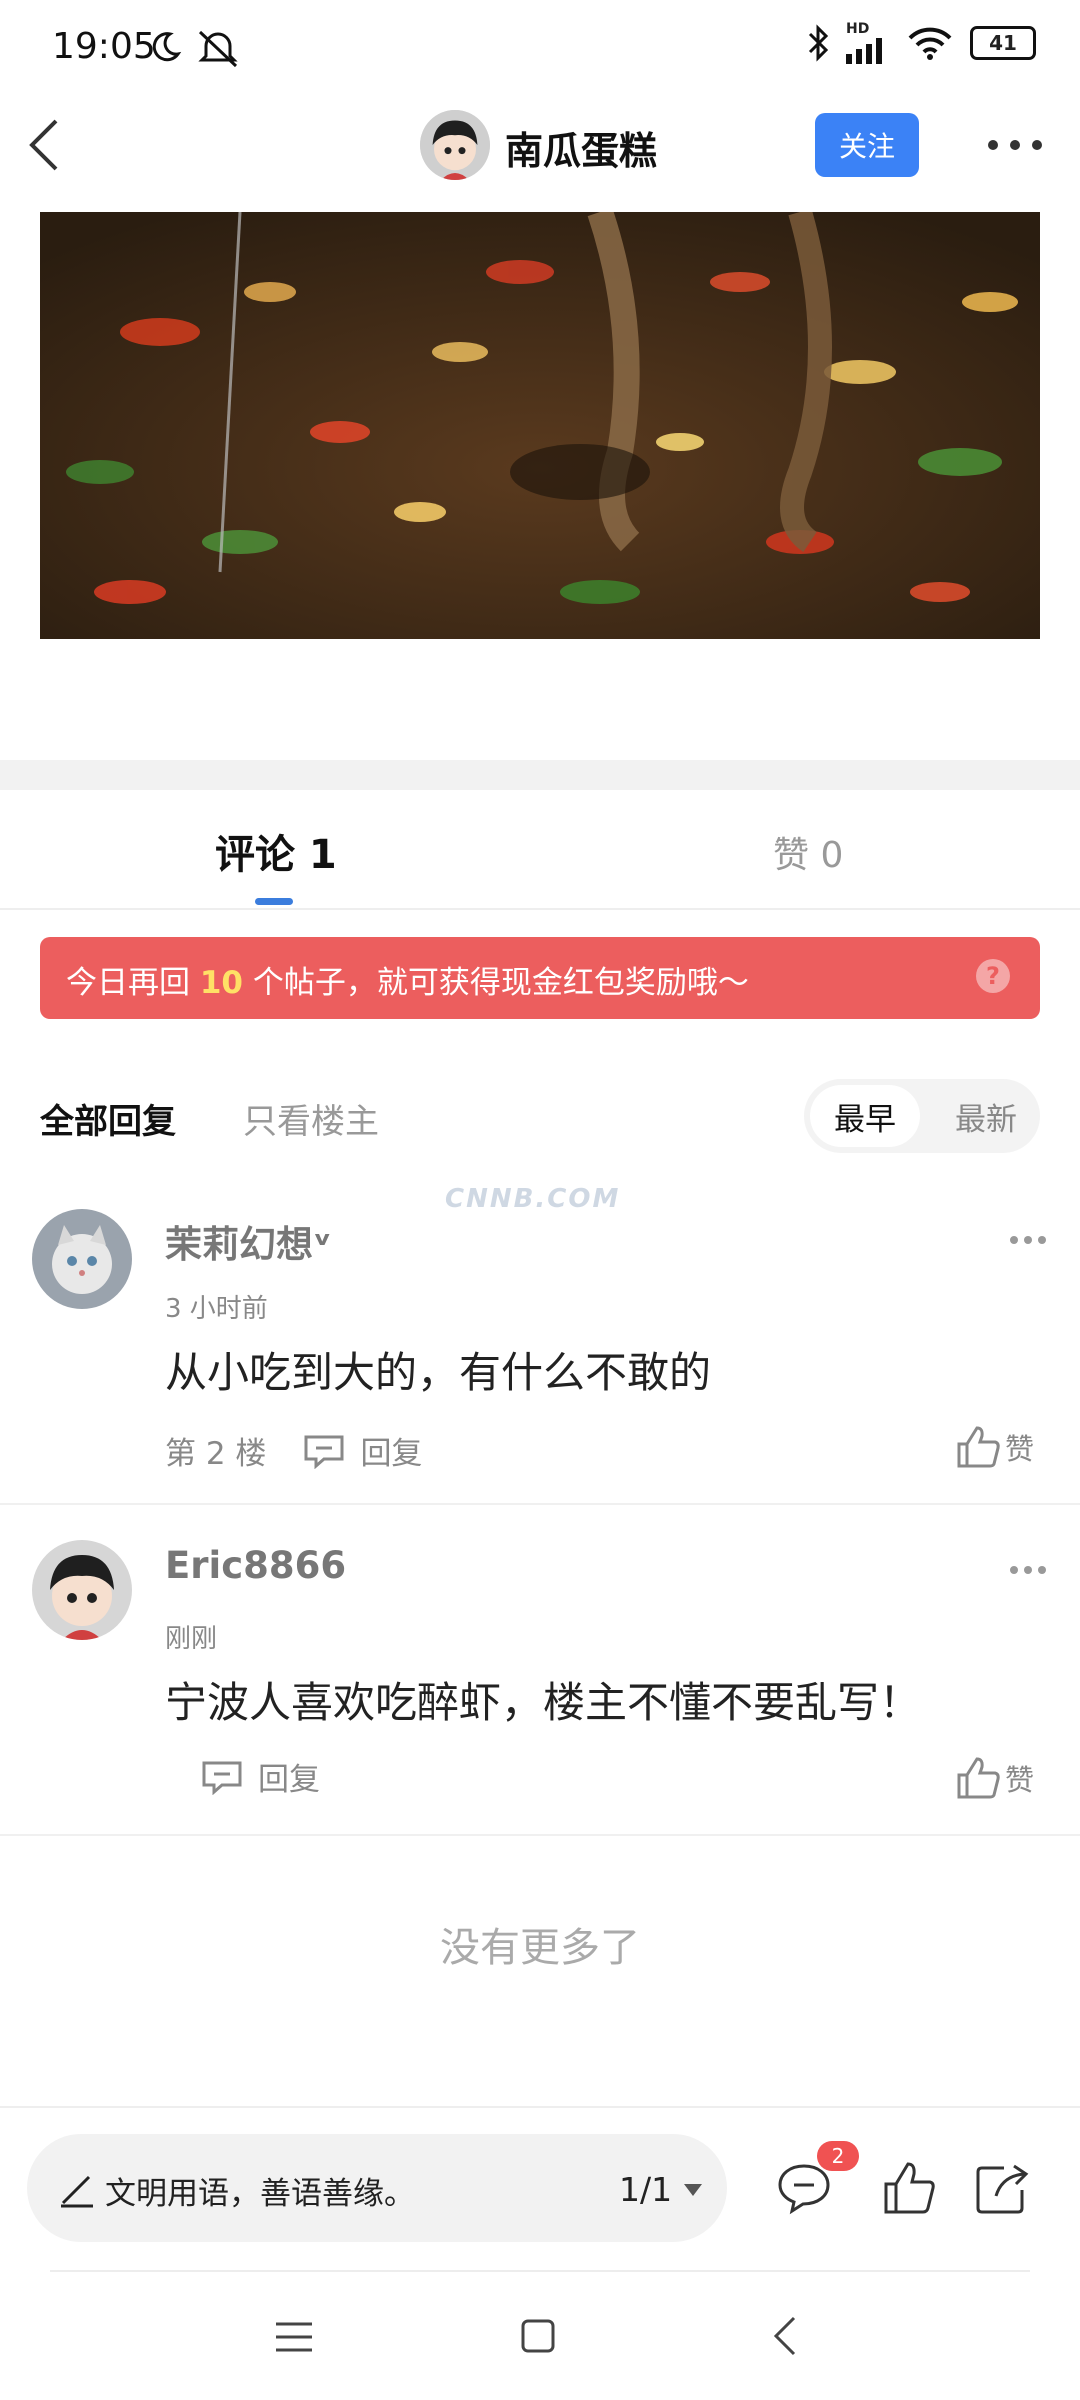 The image size is (1080, 2400). I want to click on comment-input: 文明用语，善语善缘。 1/1, so click(377, 2188).